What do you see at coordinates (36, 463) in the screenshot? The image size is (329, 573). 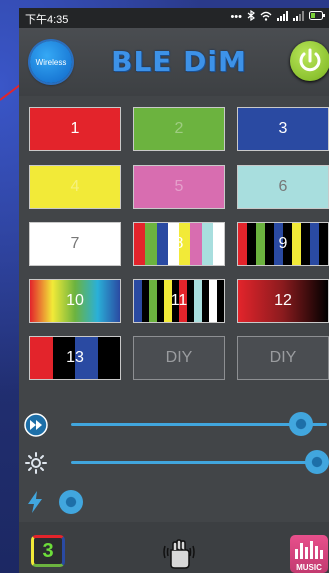 I see `brightness-icon` at bounding box center [36, 463].